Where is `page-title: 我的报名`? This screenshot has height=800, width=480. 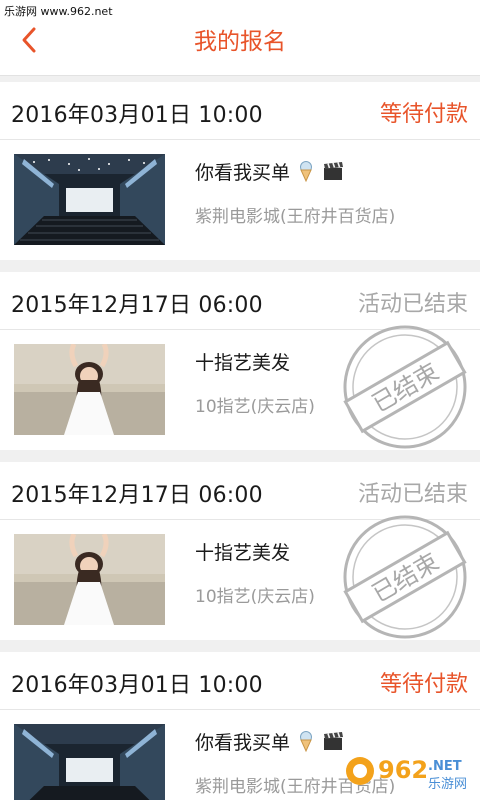
page-title: 我的报名 is located at coordinates (240, 42).